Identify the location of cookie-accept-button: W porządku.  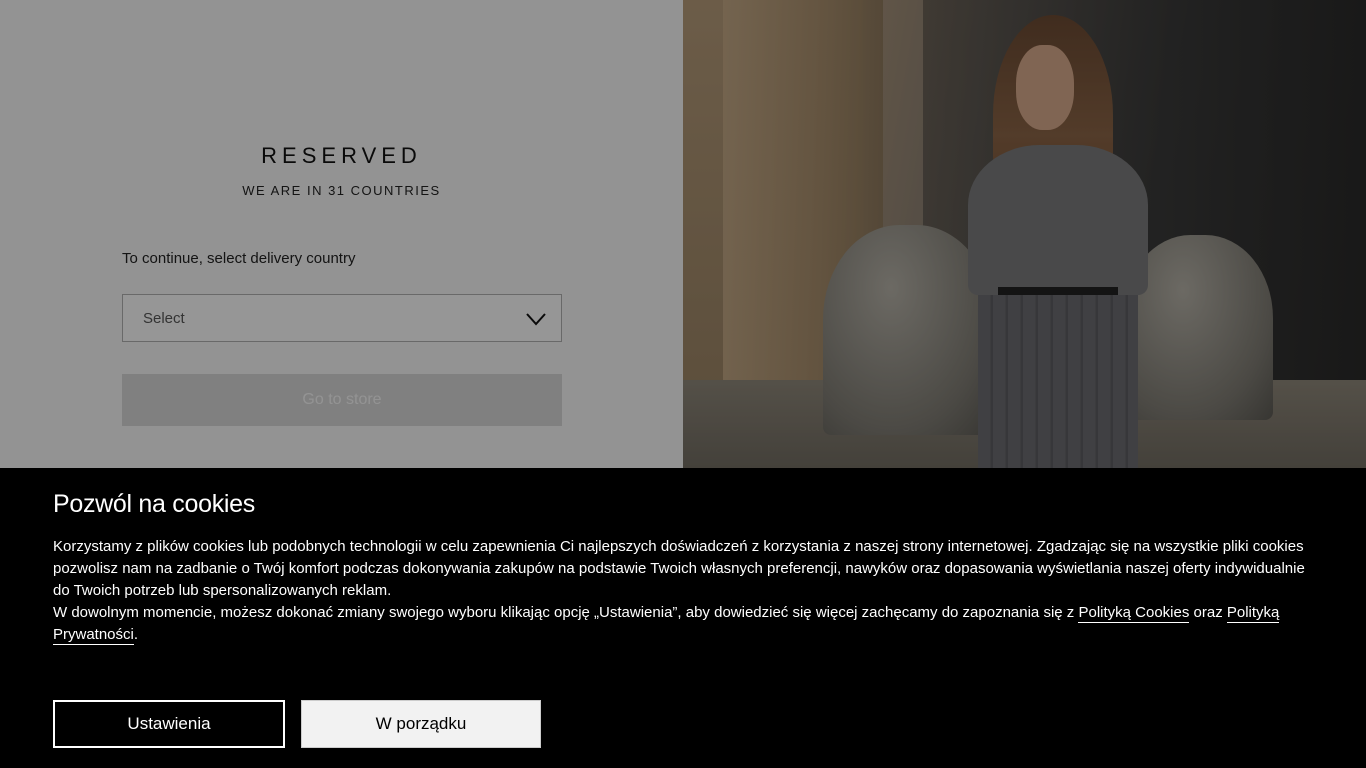
(421, 724).